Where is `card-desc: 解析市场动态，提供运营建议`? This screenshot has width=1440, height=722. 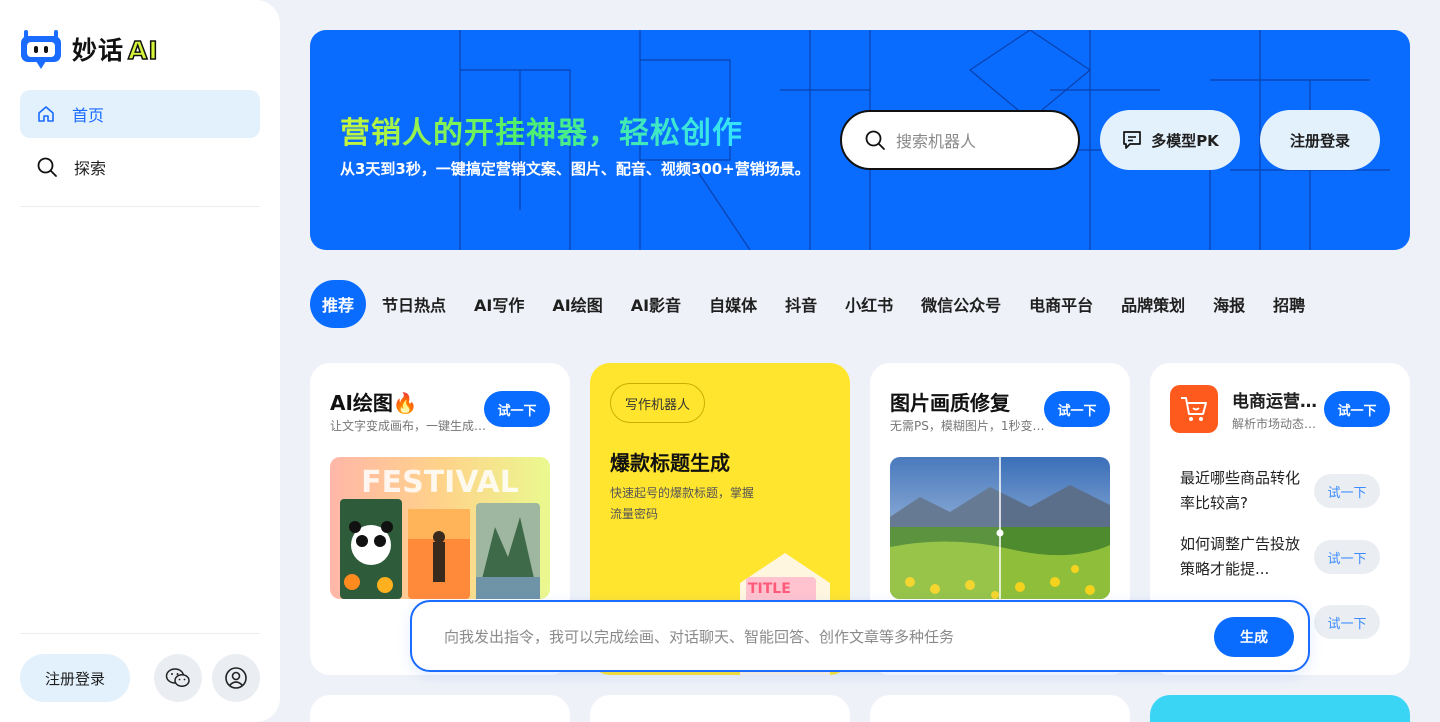 card-desc: 解析市场动态，提供运营建议 is located at coordinates (1277, 424).